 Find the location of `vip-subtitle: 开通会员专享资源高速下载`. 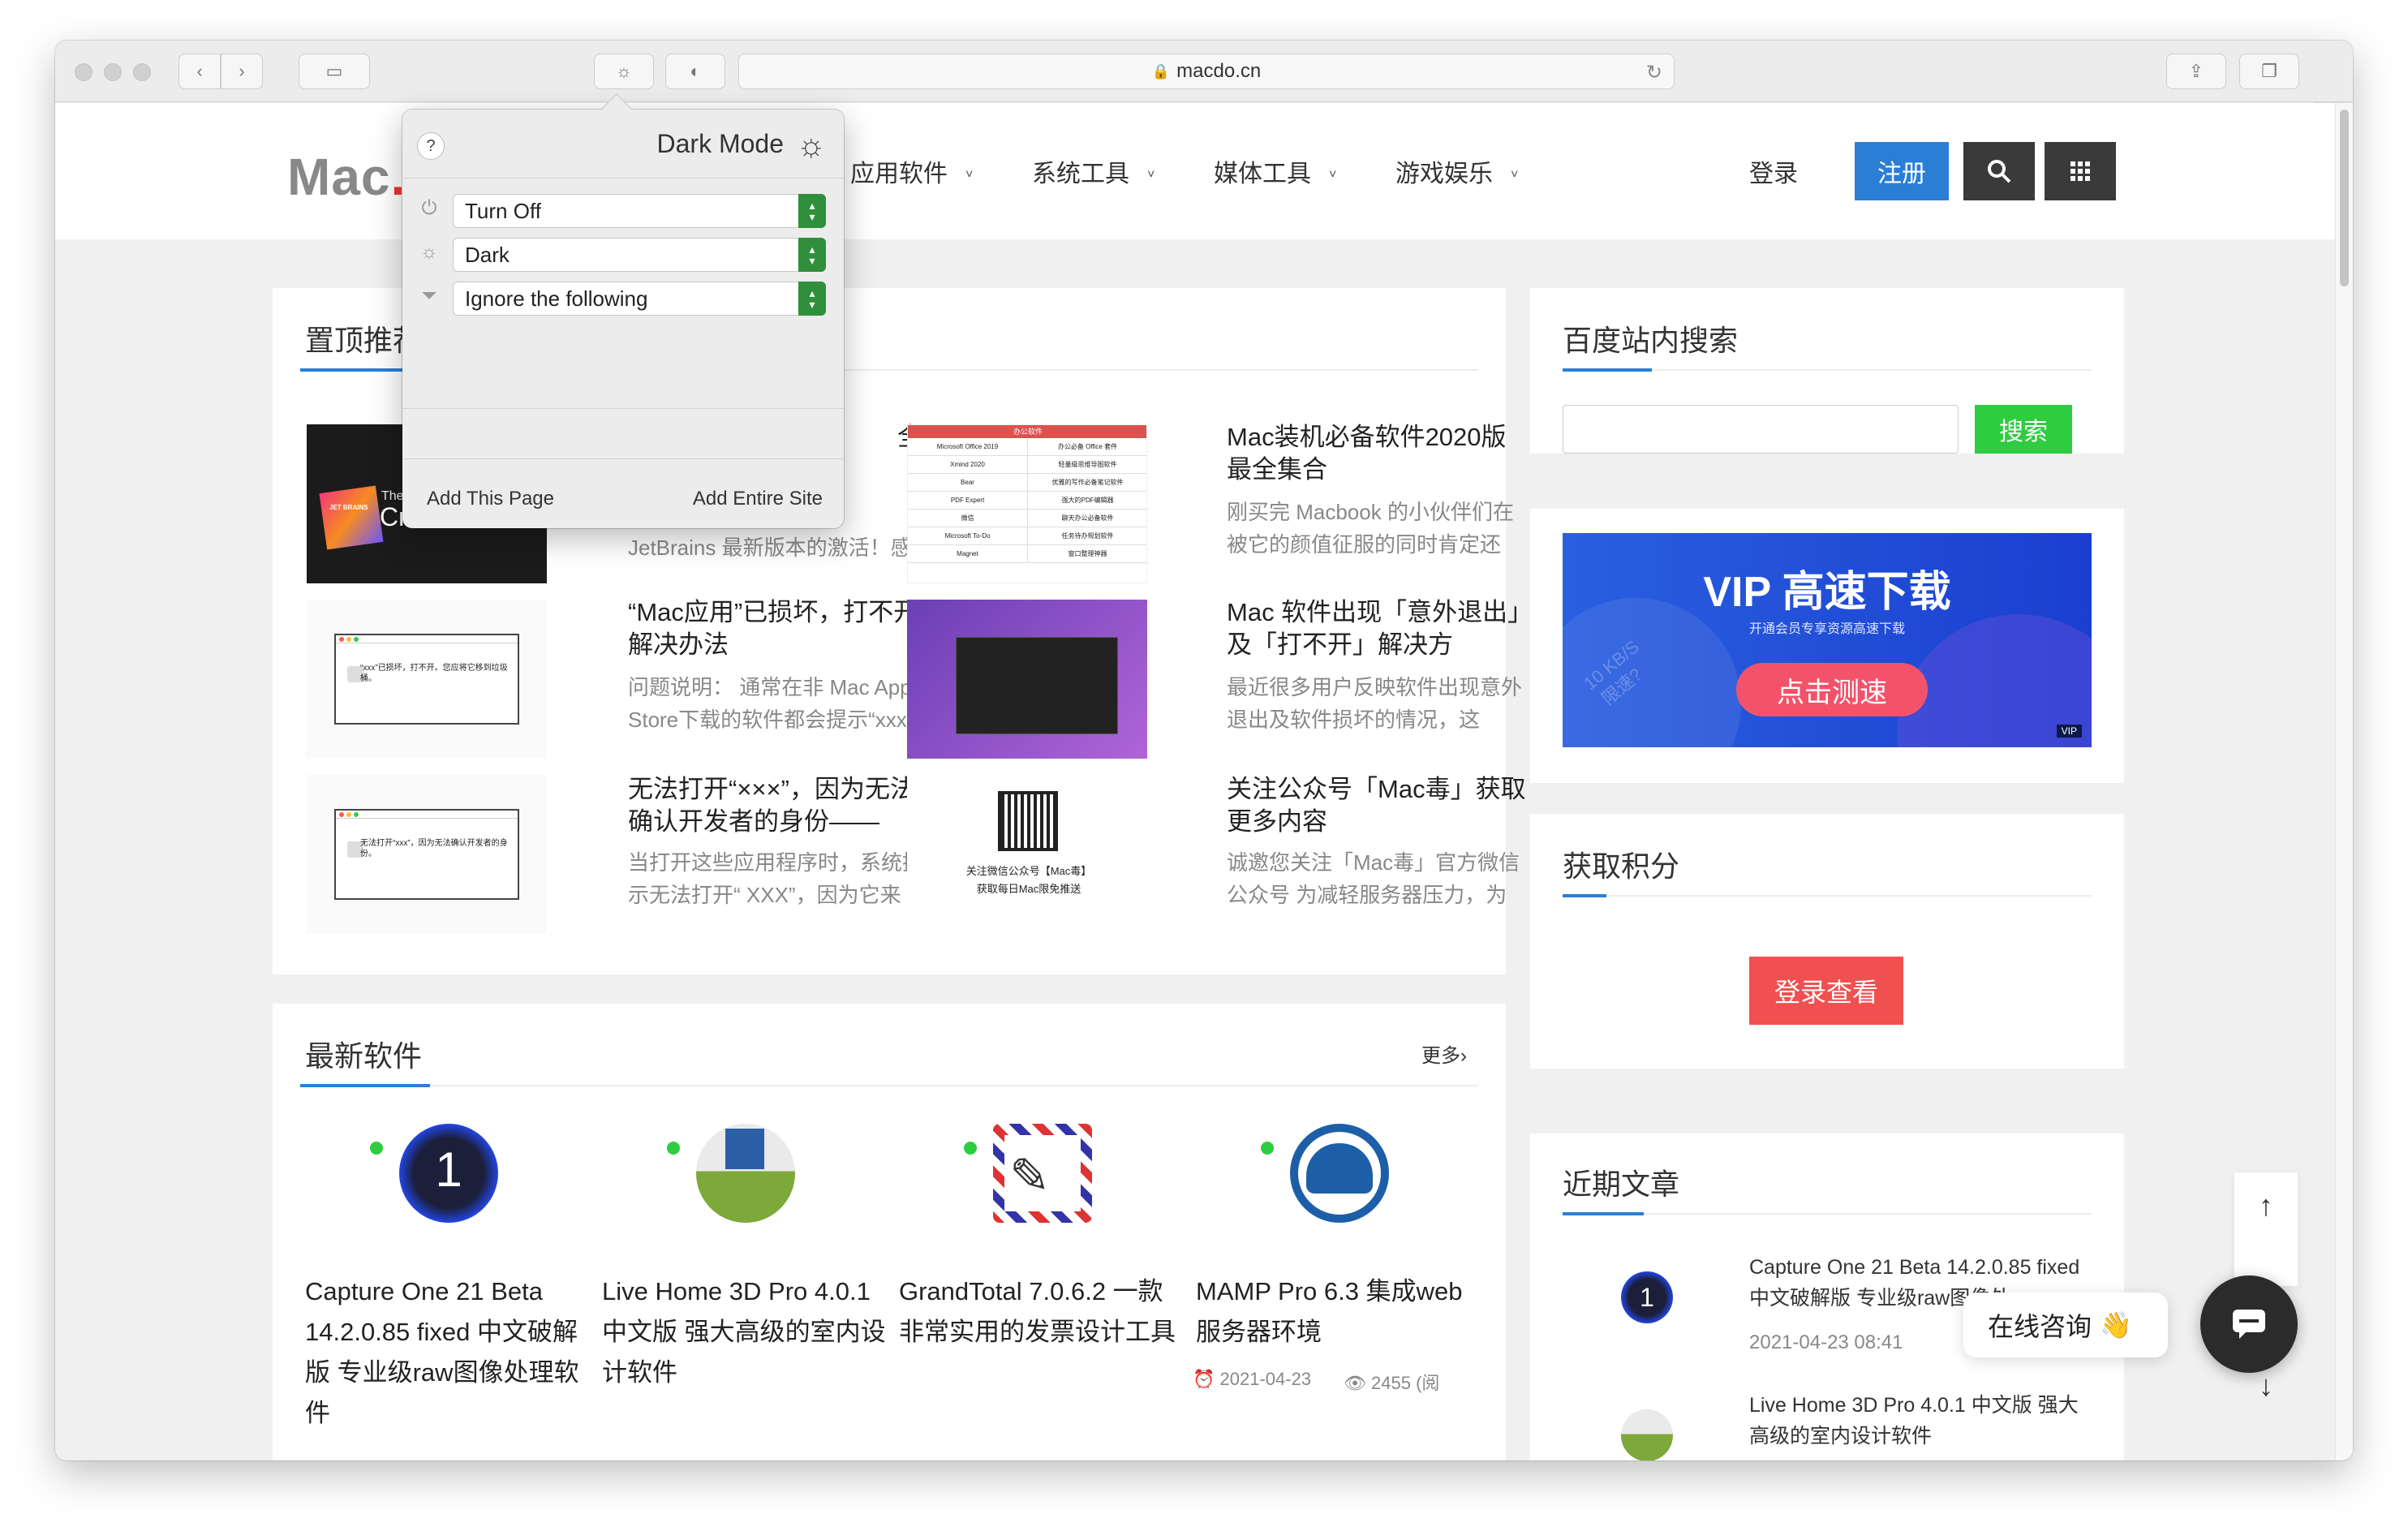

vip-subtitle: 开通会员专享资源高速下载 is located at coordinates (1827, 629).